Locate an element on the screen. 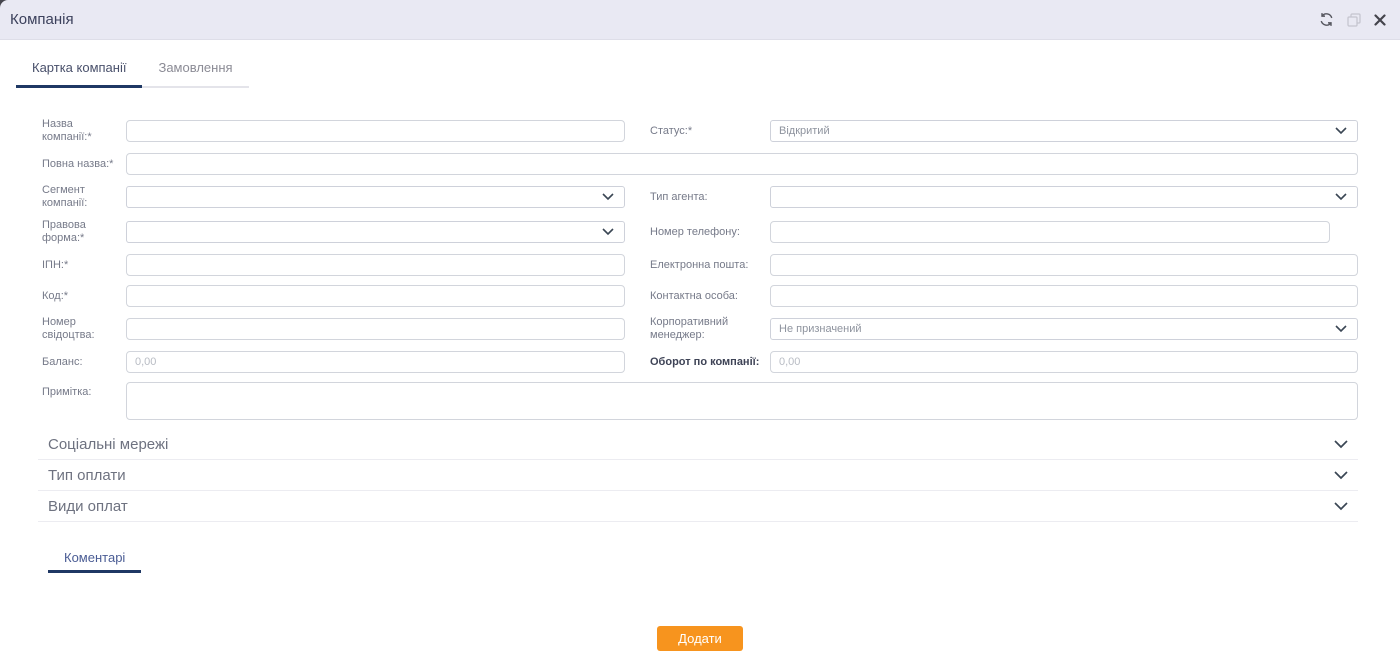  section-social-networks: Соціальні мережі is located at coordinates (698, 444).